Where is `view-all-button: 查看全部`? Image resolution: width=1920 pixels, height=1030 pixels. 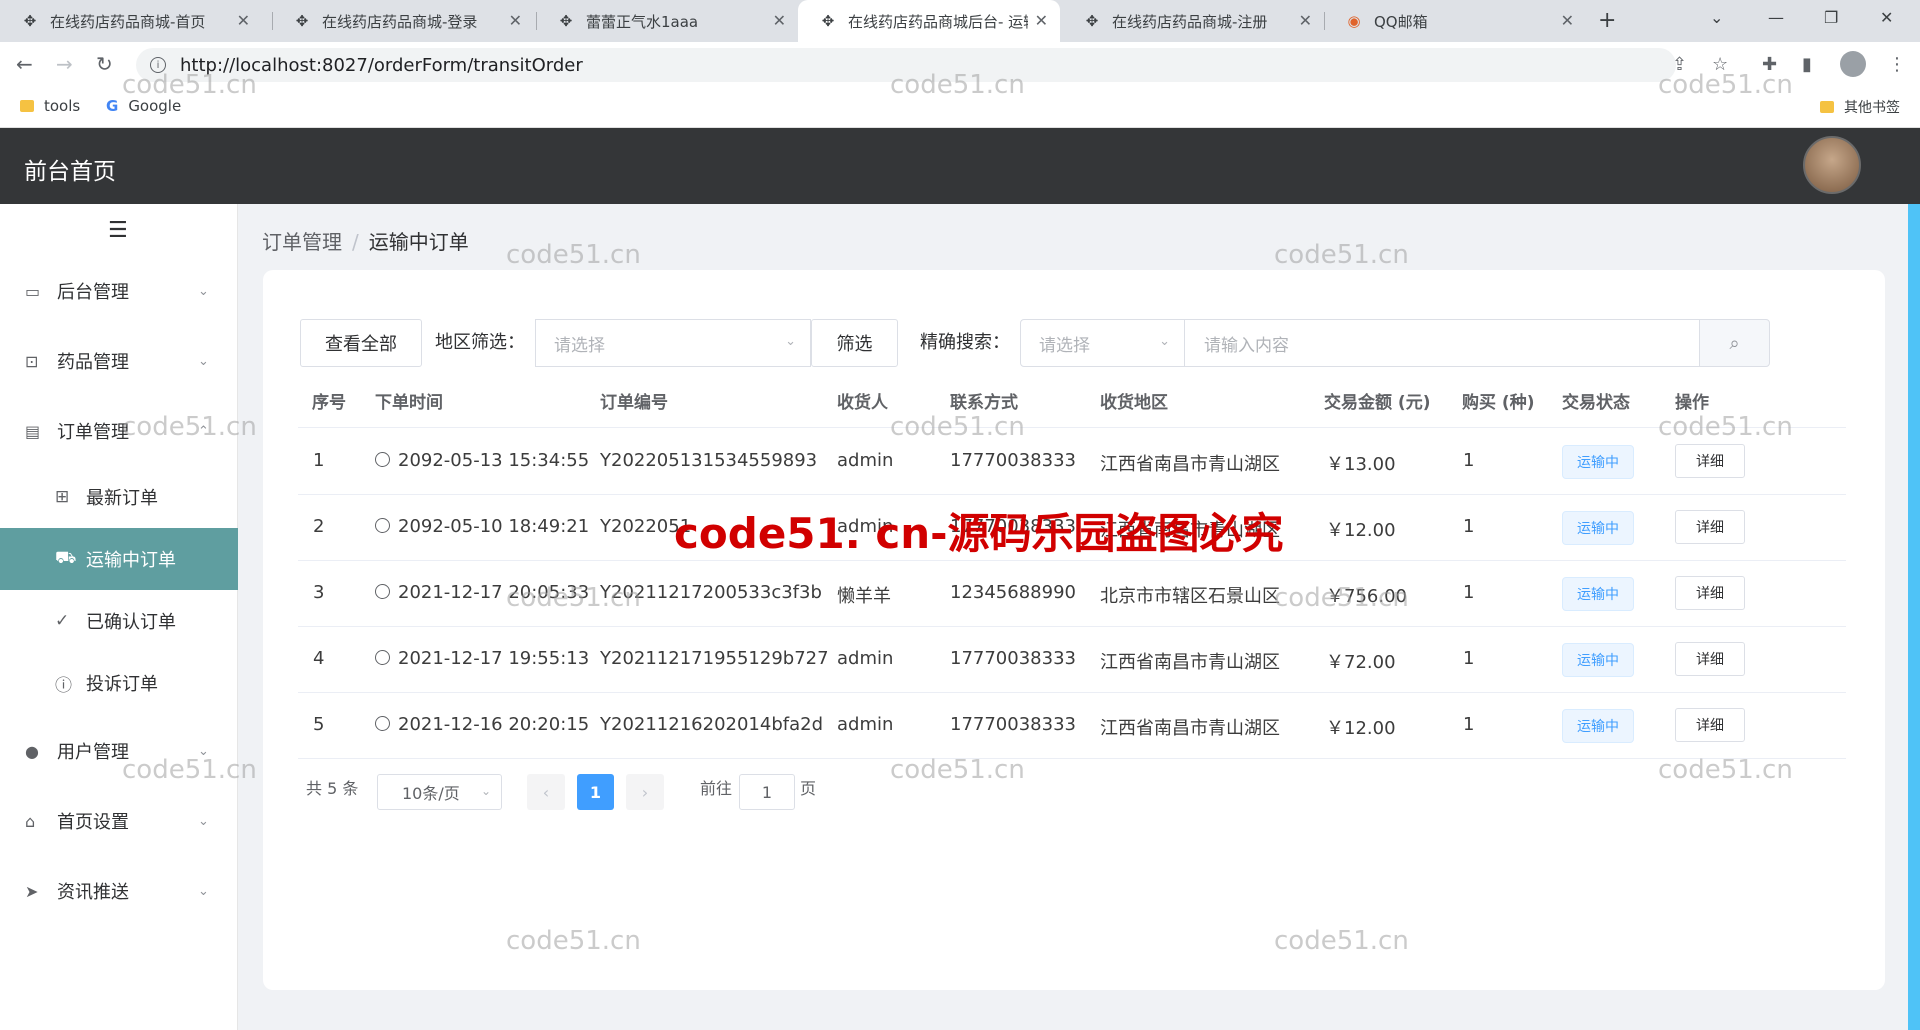 view-all-button: 查看全部 is located at coordinates (361, 343).